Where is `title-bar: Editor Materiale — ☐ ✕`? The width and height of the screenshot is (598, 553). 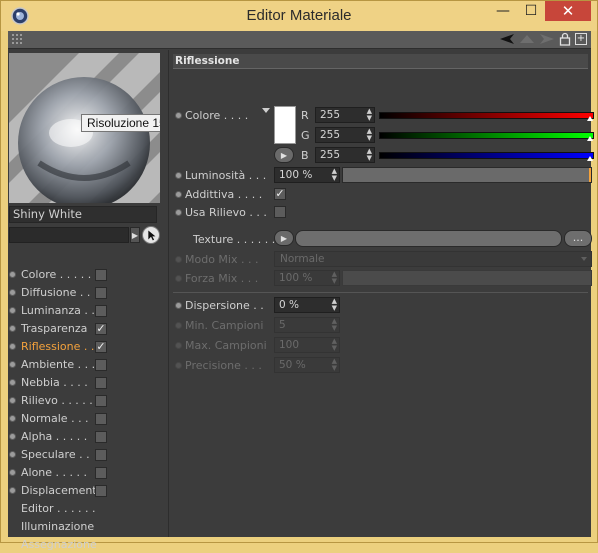 title-bar: Editor Materiale — ☐ ✕ is located at coordinates (299, 16).